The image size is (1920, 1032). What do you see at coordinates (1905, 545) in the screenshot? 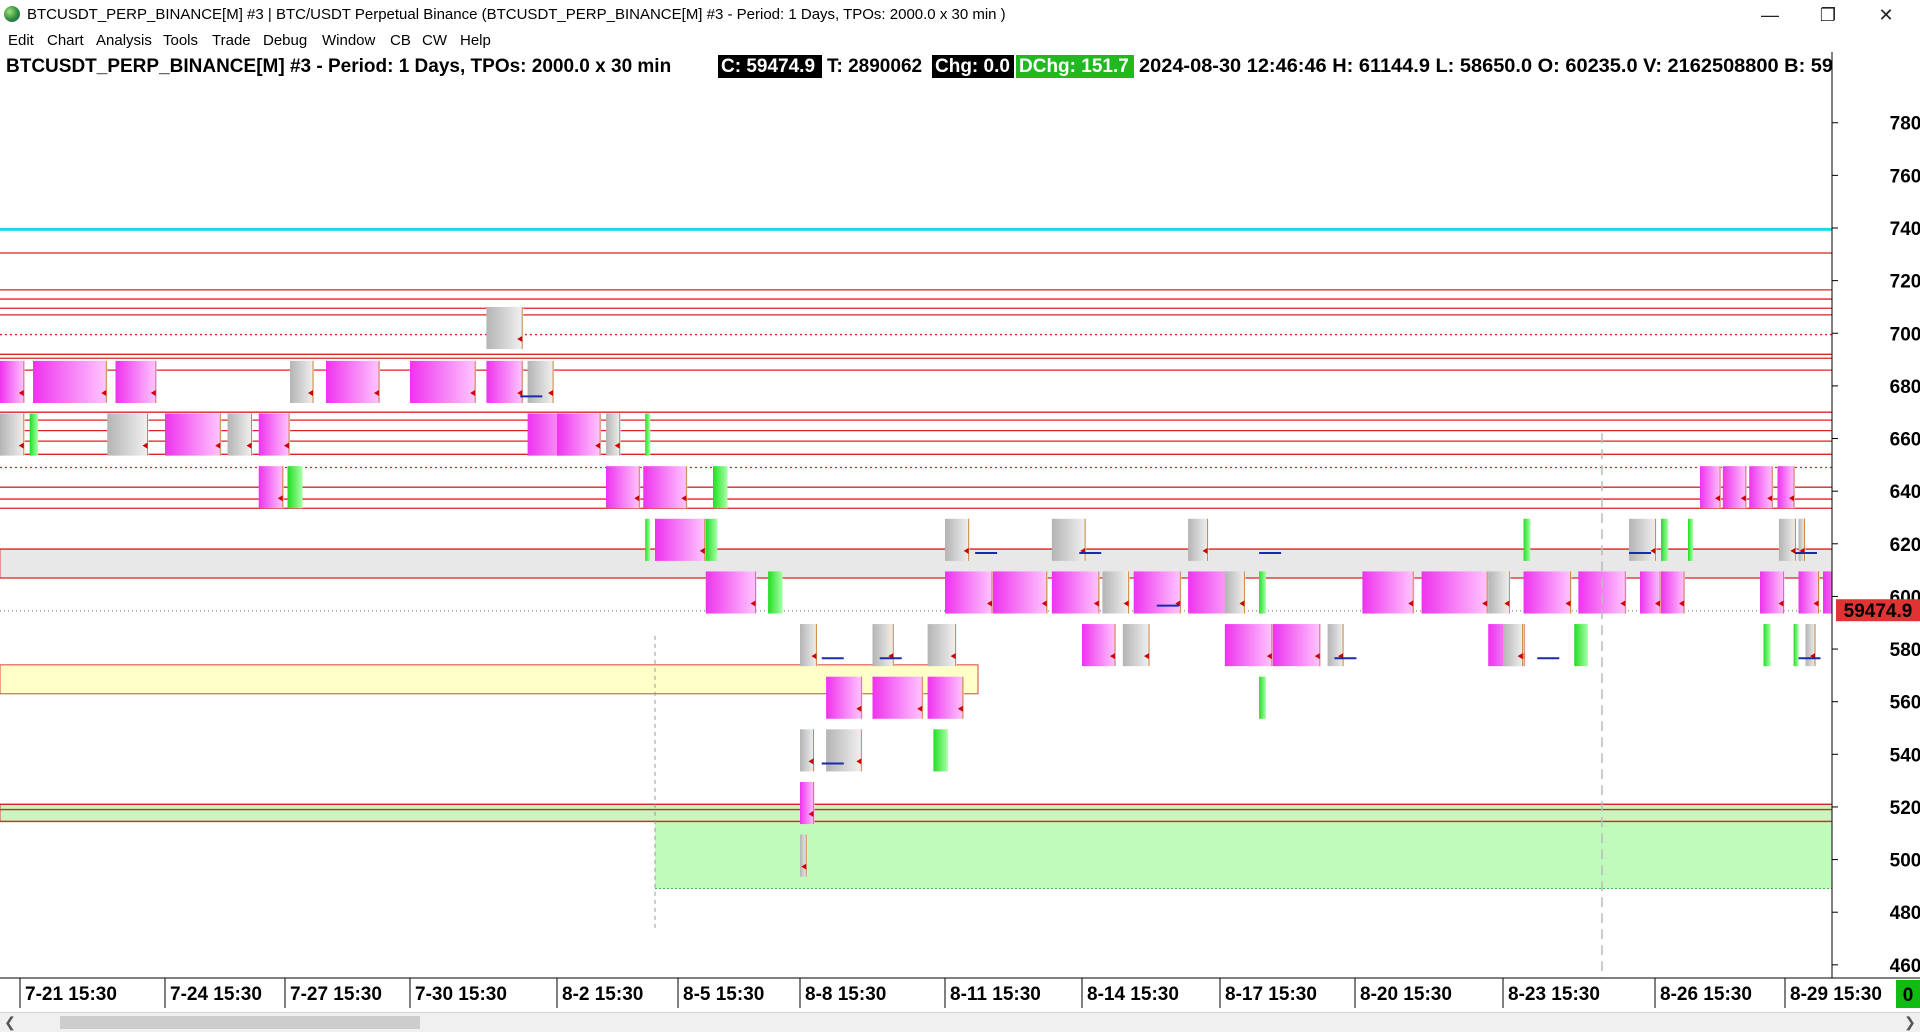
I see `y-axis-tick-label: 62000.0` at bounding box center [1905, 545].